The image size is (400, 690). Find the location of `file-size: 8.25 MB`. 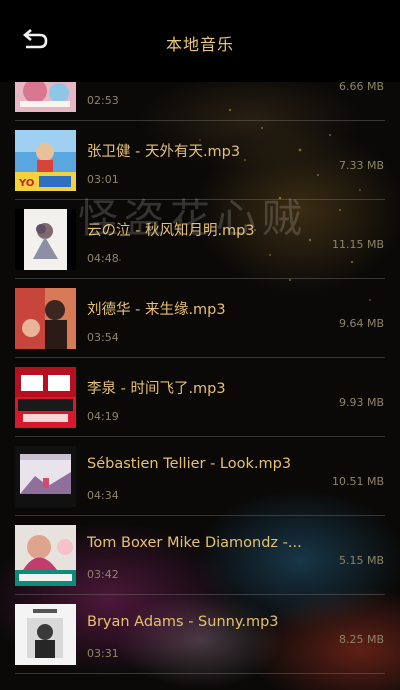

file-size: 8.25 MB is located at coordinates (361, 639).